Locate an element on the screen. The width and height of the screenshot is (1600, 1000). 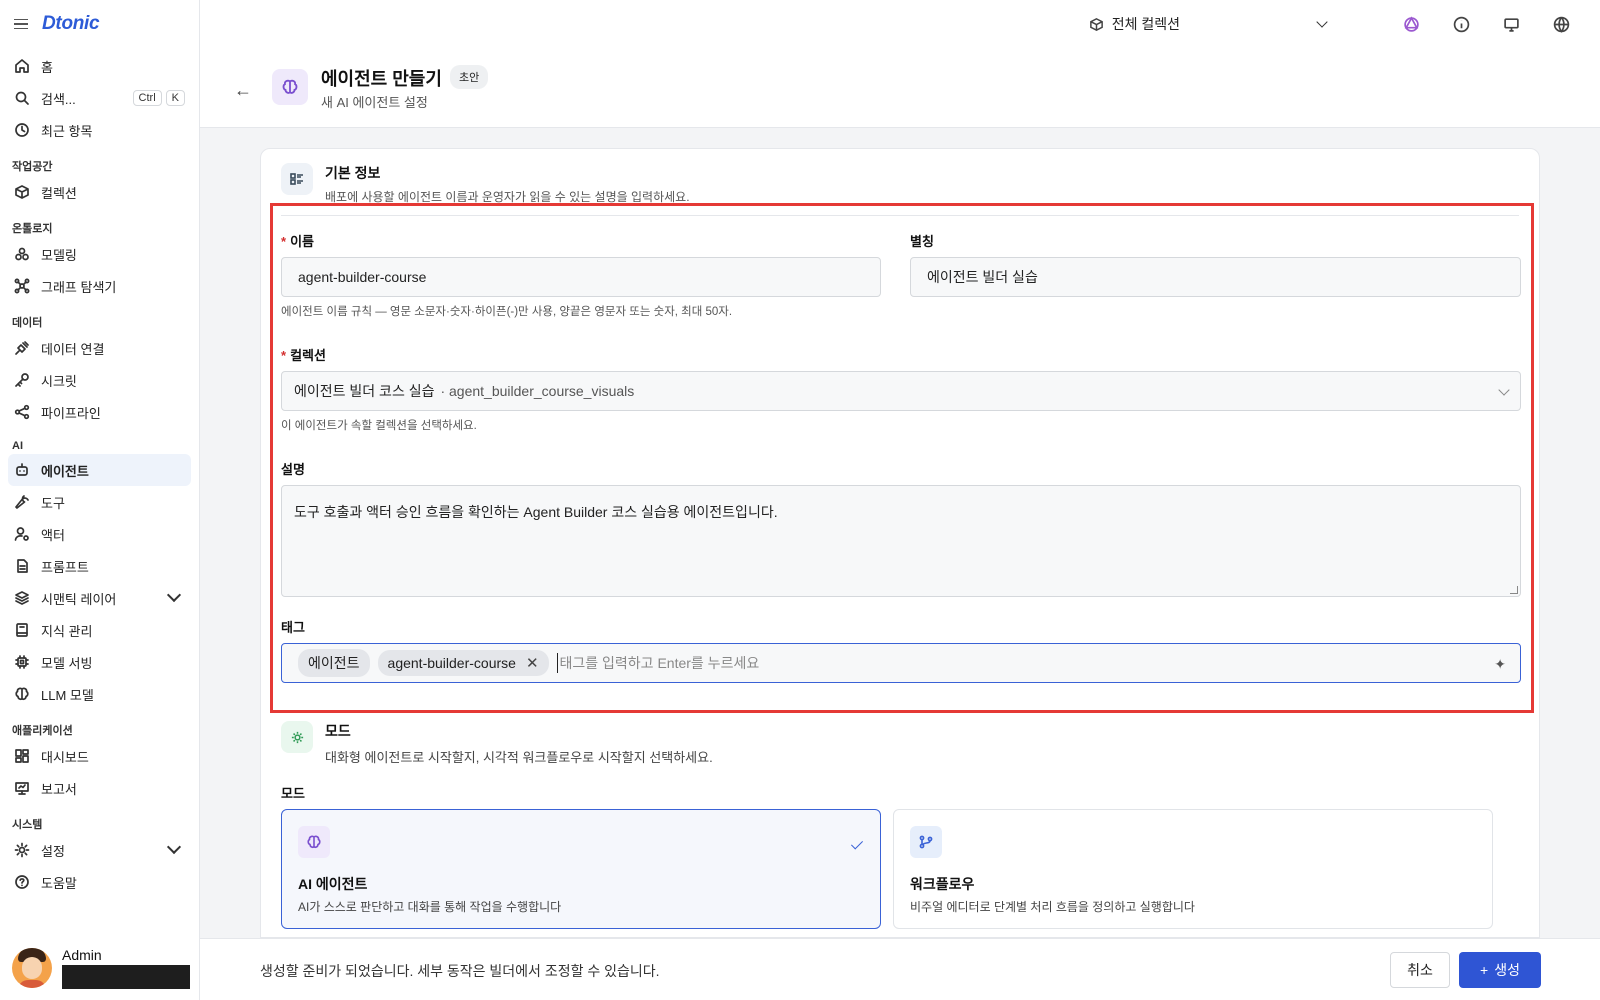
sidebar-item-tool: 도구 is located at coordinates (99, 502).